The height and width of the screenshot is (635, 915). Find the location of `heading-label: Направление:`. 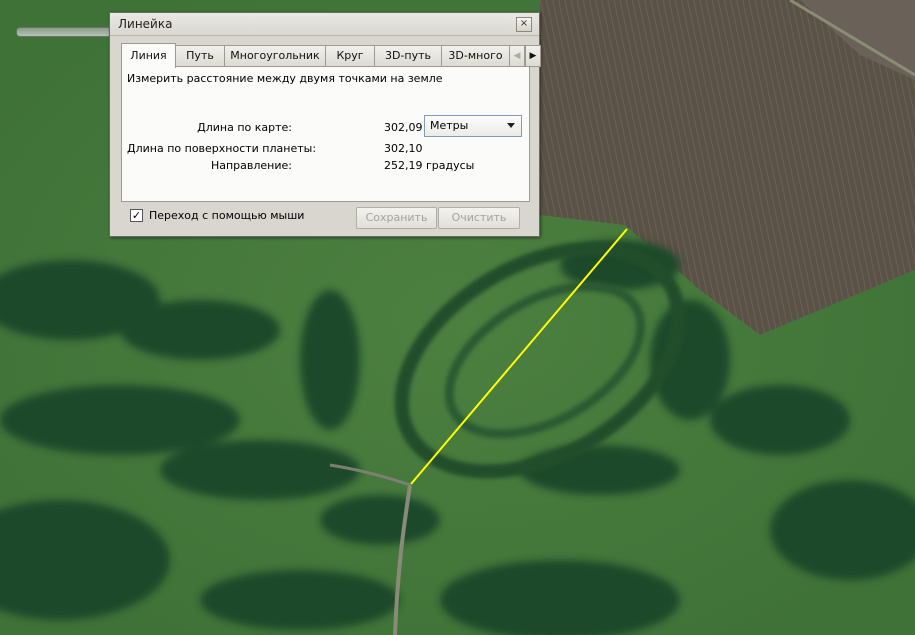

heading-label: Направление: is located at coordinates (251, 165).